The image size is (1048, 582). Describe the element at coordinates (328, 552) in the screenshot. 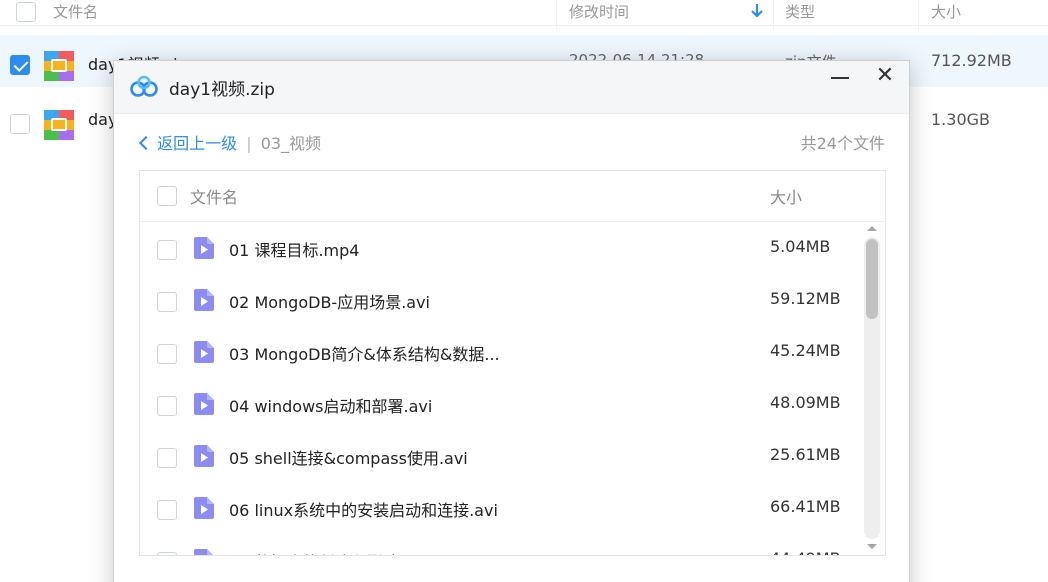

I see `file-name: 07 数据库的创建和删除.avi` at that location.